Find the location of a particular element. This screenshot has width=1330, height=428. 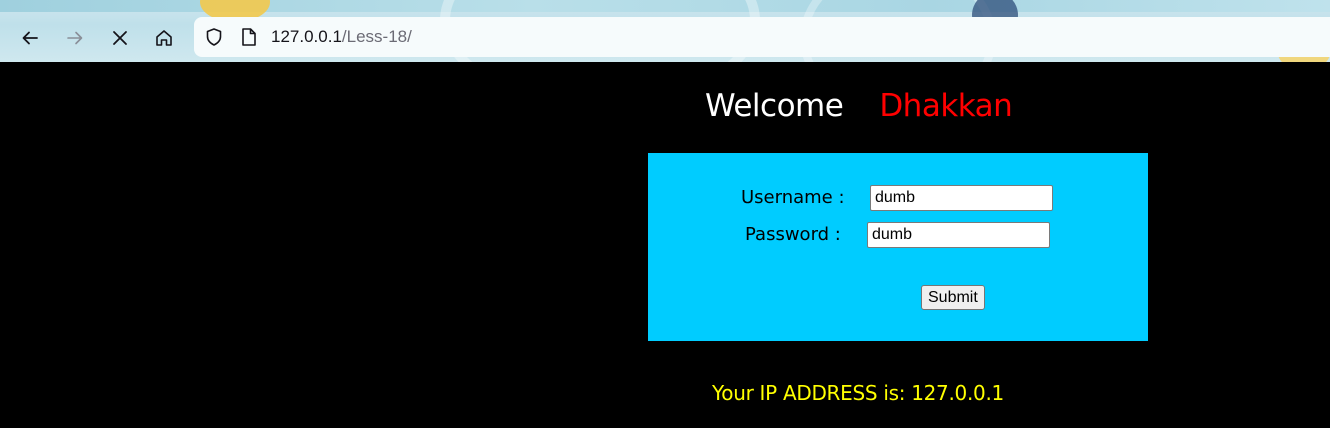

welcome-heading: Welcome Dhakkan is located at coordinates (859, 106).